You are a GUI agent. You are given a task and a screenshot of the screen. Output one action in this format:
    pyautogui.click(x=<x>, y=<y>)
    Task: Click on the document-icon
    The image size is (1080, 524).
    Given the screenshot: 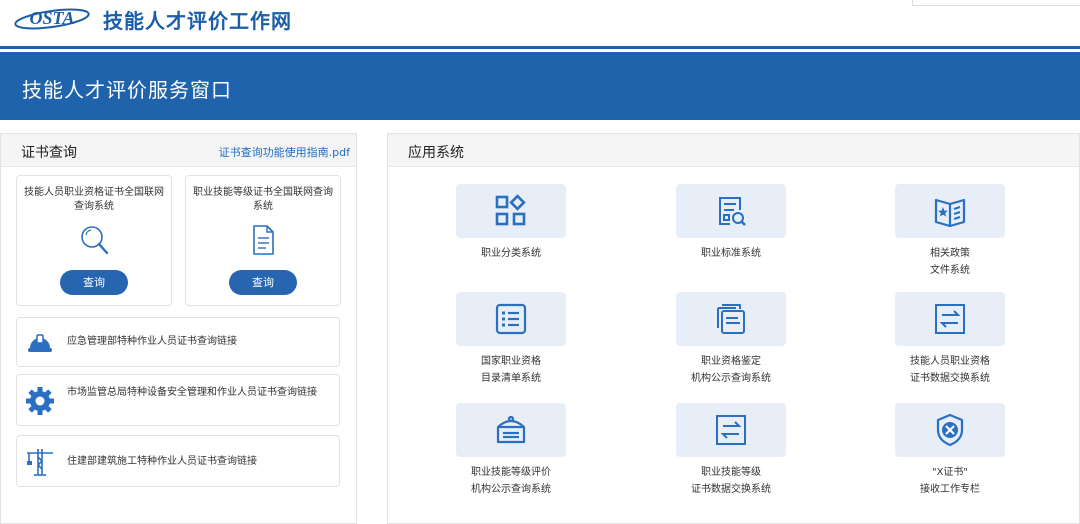 What is the action you would take?
    pyautogui.click(x=263, y=240)
    